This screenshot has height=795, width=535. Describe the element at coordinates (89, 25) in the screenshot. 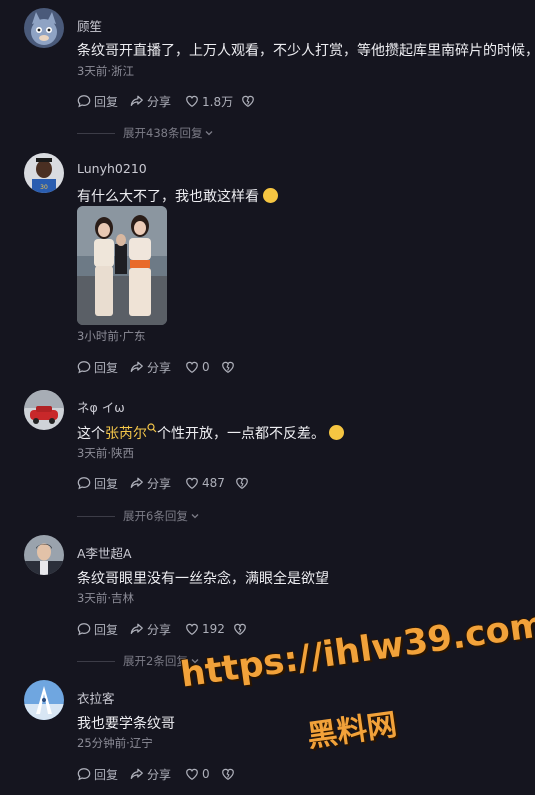

I see `username: 顾笙` at that location.